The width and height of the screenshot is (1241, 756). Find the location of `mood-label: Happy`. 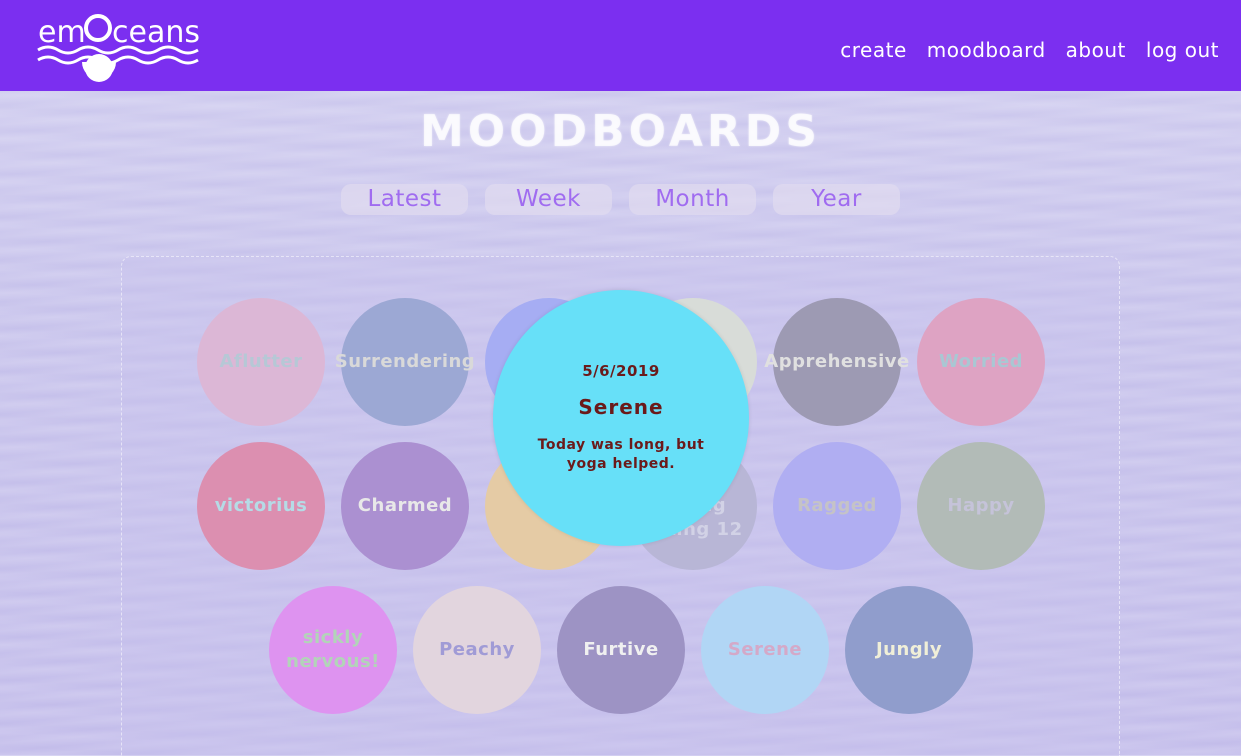

mood-label: Happy is located at coordinates (981, 505).